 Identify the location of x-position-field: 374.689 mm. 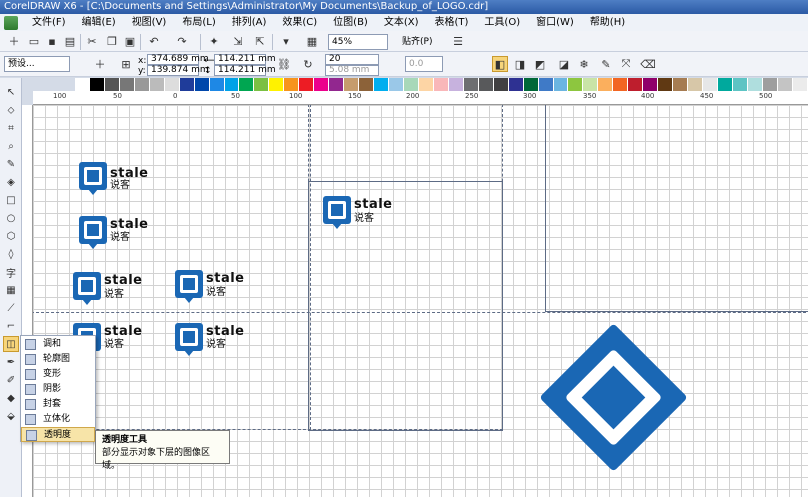
(178, 59).